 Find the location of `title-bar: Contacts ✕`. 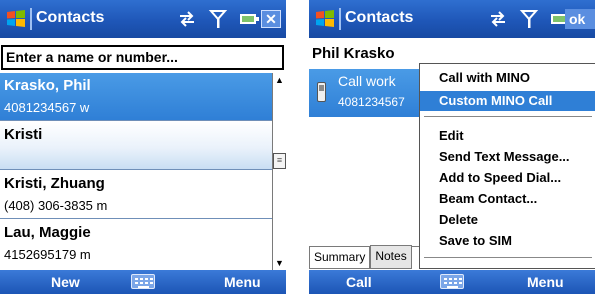

title-bar: Contacts ✕ is located at coordinates (143, 19).